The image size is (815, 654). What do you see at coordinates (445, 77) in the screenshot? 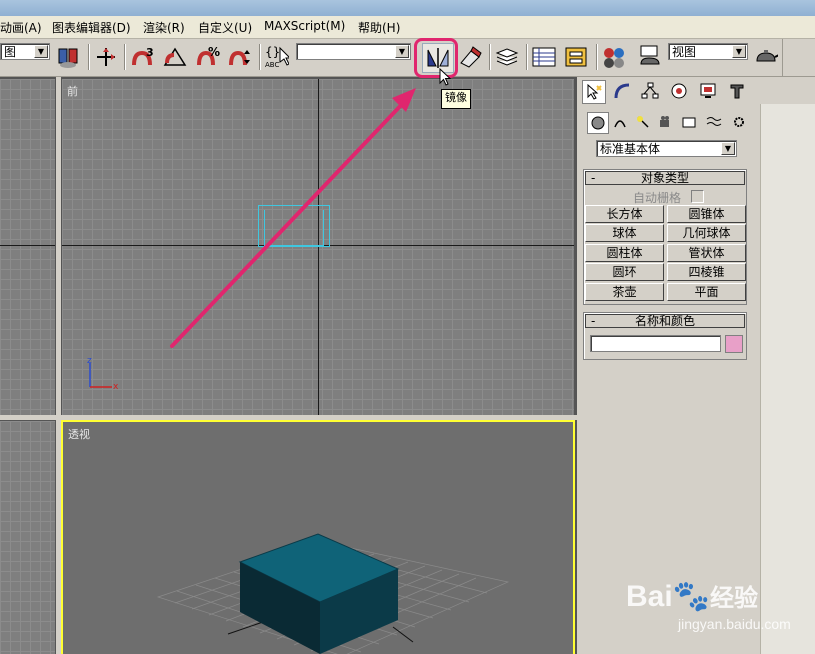
I see `mouse-cursor-icon` at bounding box center [445, 77].